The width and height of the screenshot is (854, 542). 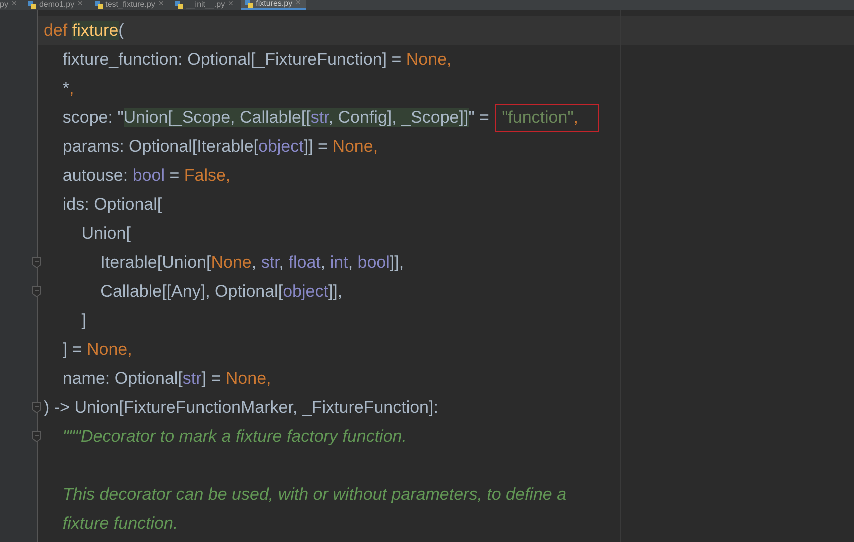 I want to click on code-line: fixture_function: Optional[_FixtureFunction] = None,, so click(x=257, y=59).